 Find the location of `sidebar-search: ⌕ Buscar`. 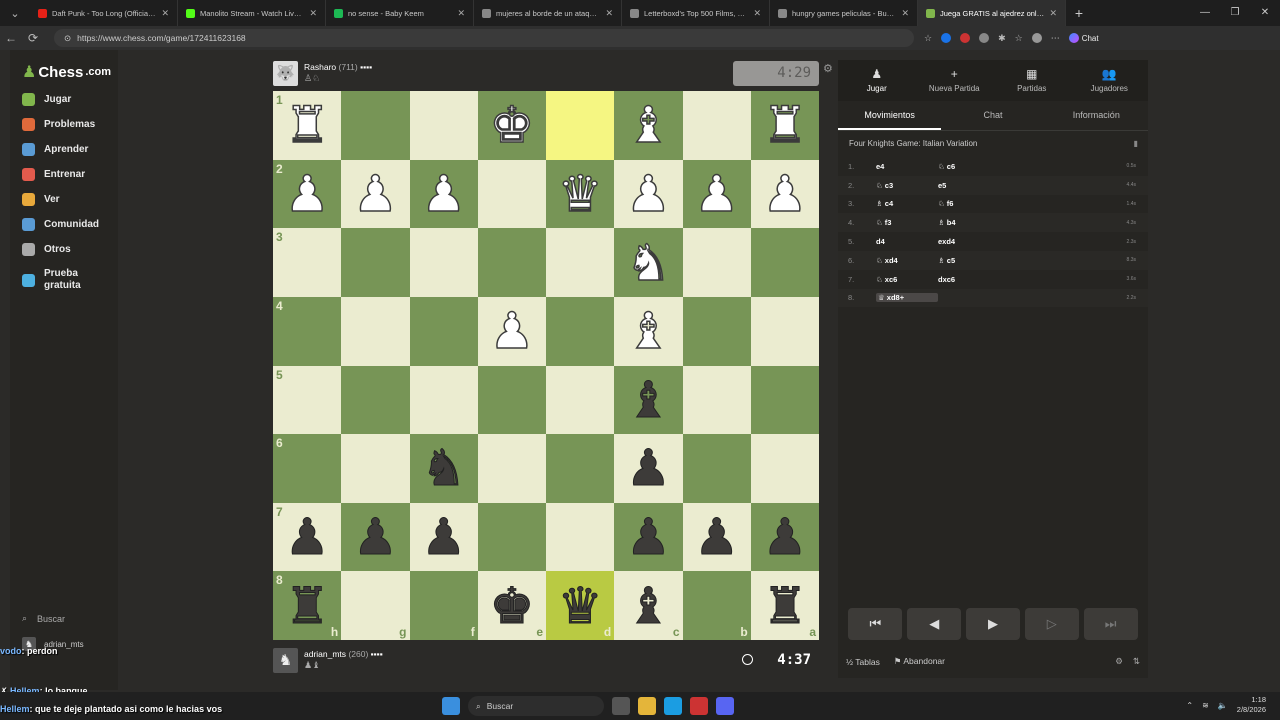

sidebar-search: ⌕ Buscar is located at coordinates (43, 618).